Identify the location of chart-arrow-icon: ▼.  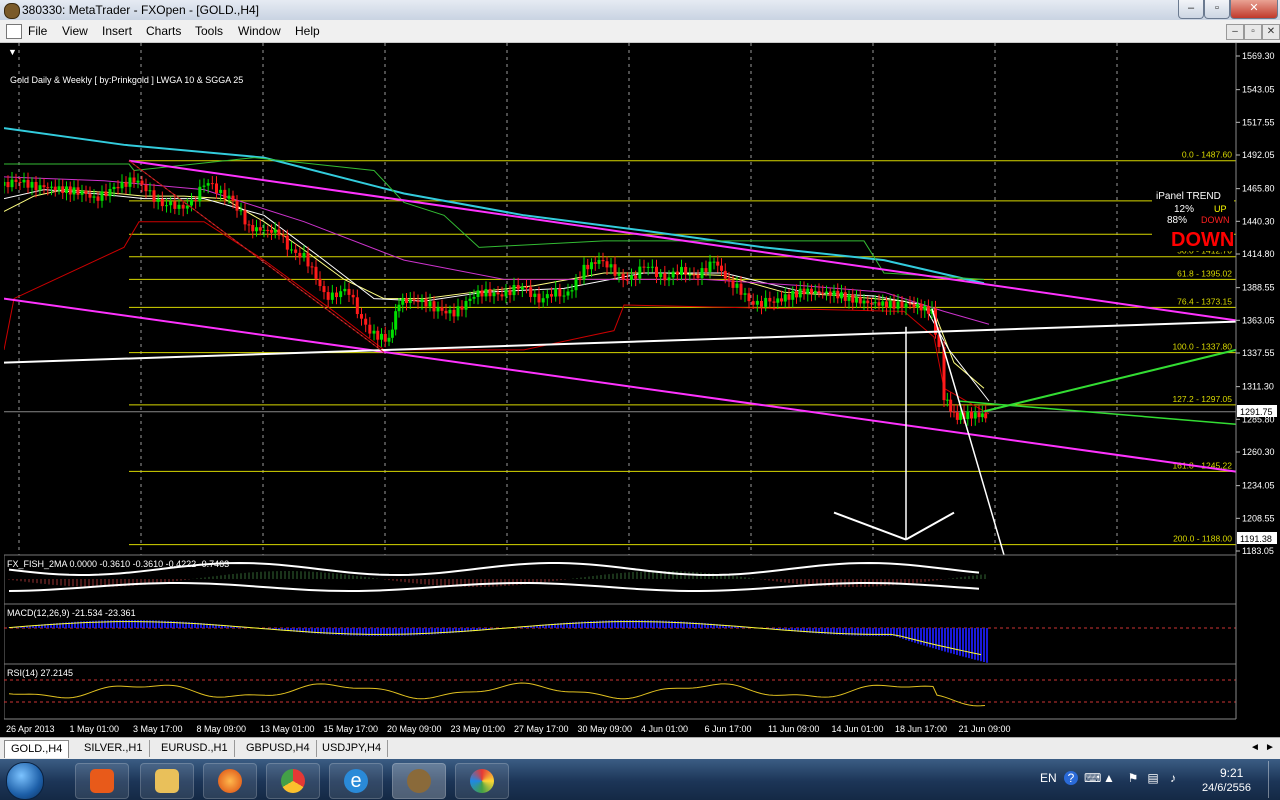
(12, 52).